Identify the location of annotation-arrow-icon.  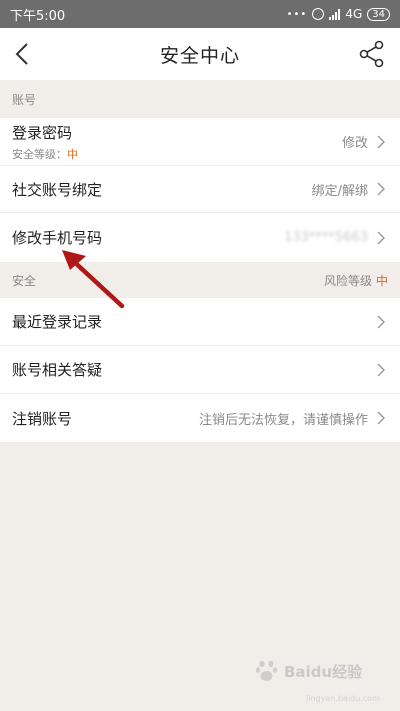
(93, 279).